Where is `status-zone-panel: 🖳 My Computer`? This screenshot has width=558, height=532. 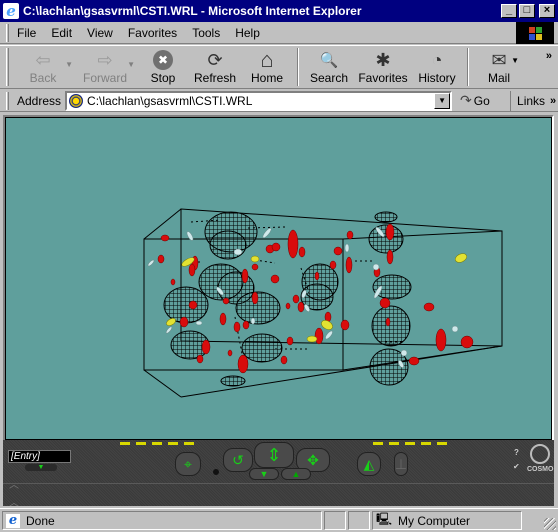 status-zone-panel: 🖳 My Computer is located at coordinates (447, 520).